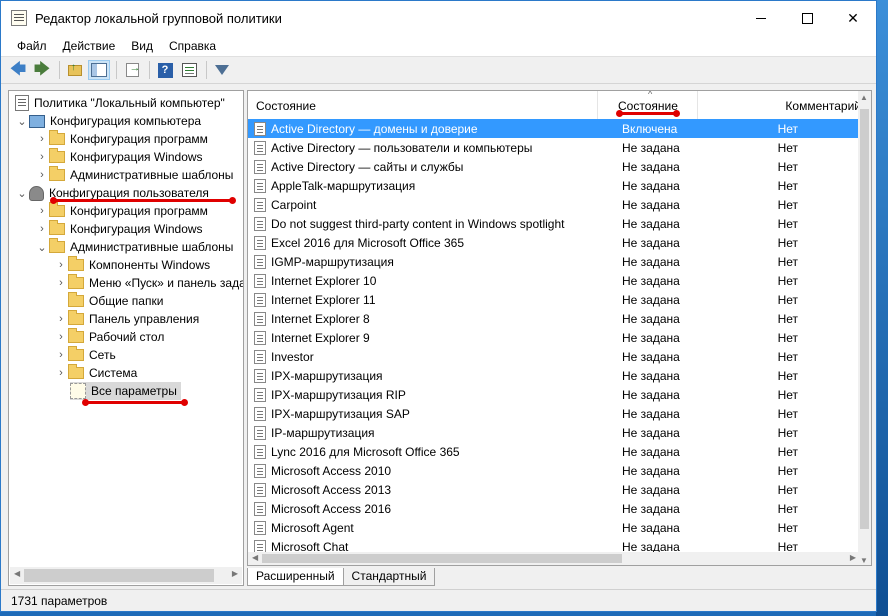 The height and width of the screenshot is (616, 888). I want to click on table-row: Investor Не задана Нет, so click(554, 356).